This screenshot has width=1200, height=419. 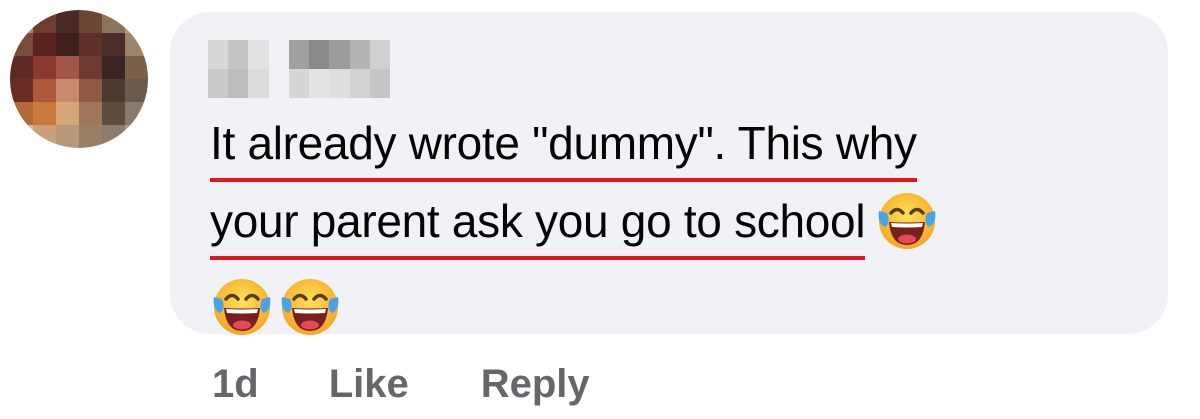 I want to click on avatar, so click(x=79, y=79).